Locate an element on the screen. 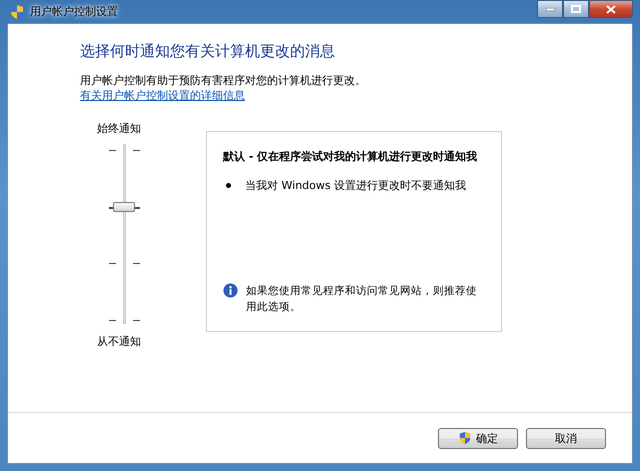 The image size is (640, 471). slider-thumb is located at coordinates (124, 207).